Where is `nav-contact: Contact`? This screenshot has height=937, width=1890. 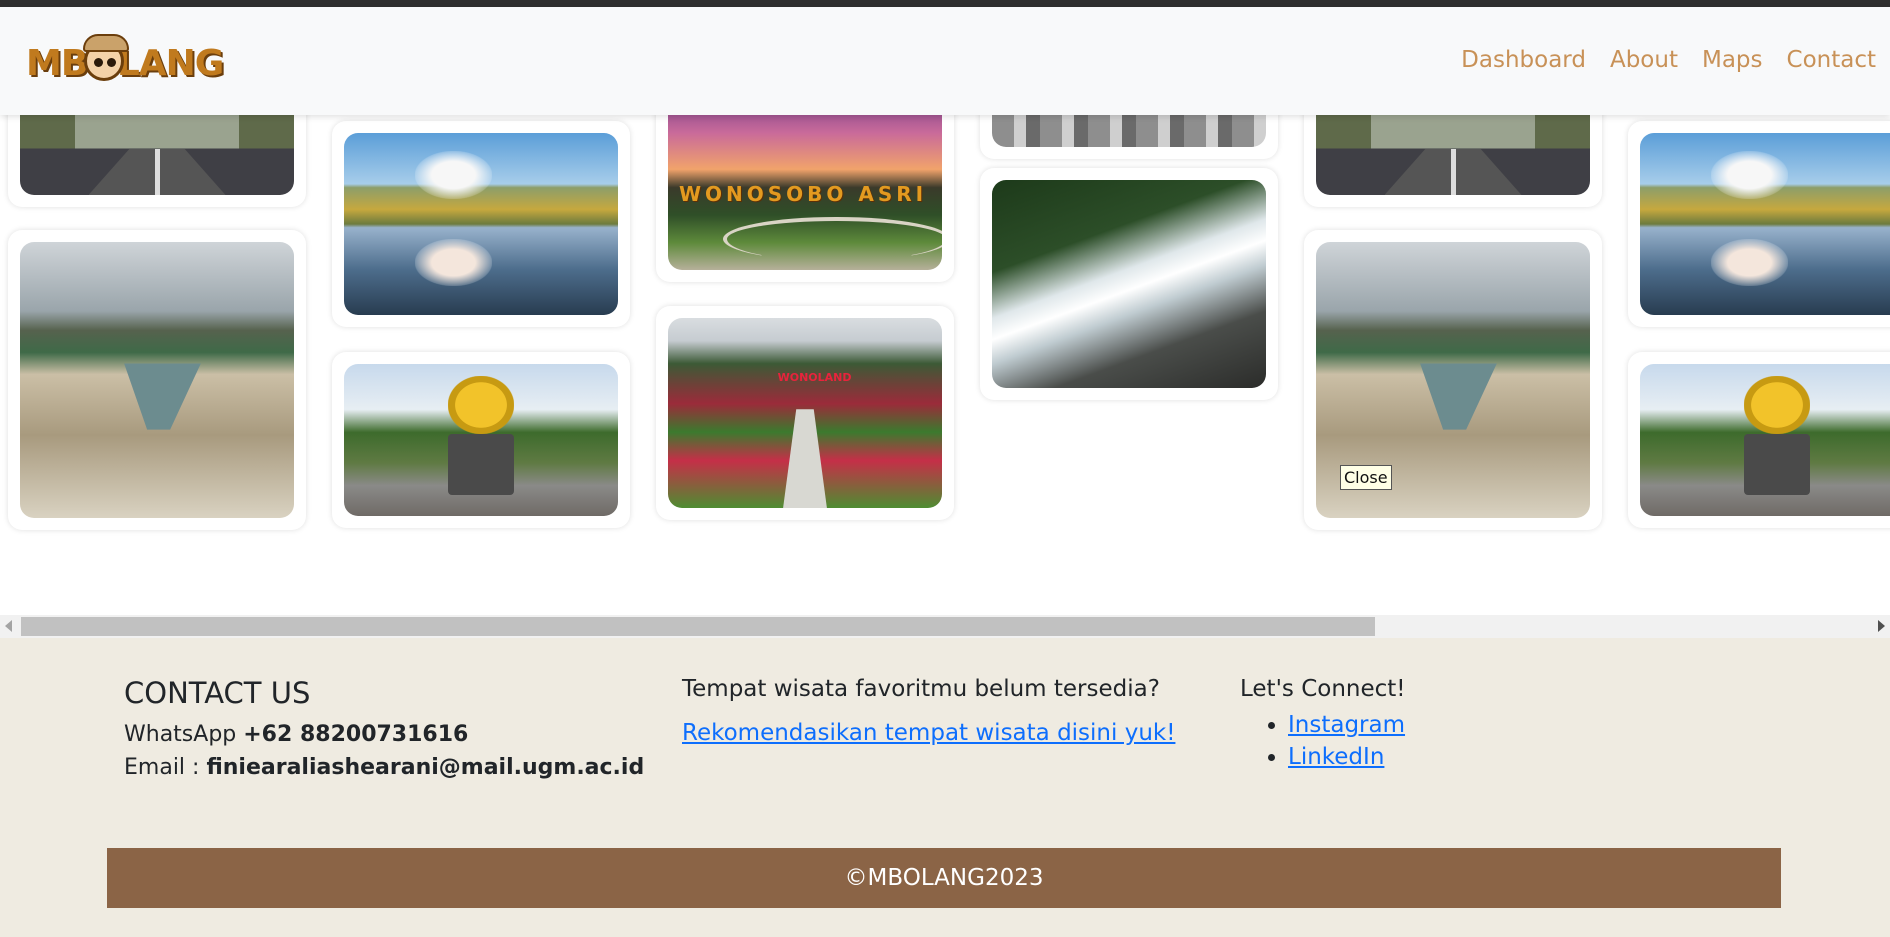 nav-contact: Contact is located at coordinates (1831, 60).